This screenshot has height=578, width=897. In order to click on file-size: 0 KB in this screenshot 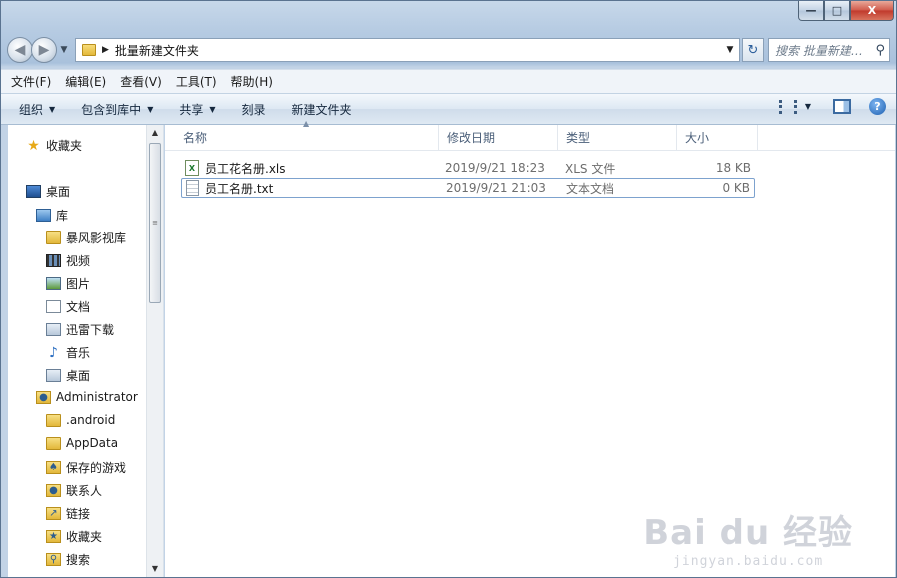, I will do `click(736, 188)`.